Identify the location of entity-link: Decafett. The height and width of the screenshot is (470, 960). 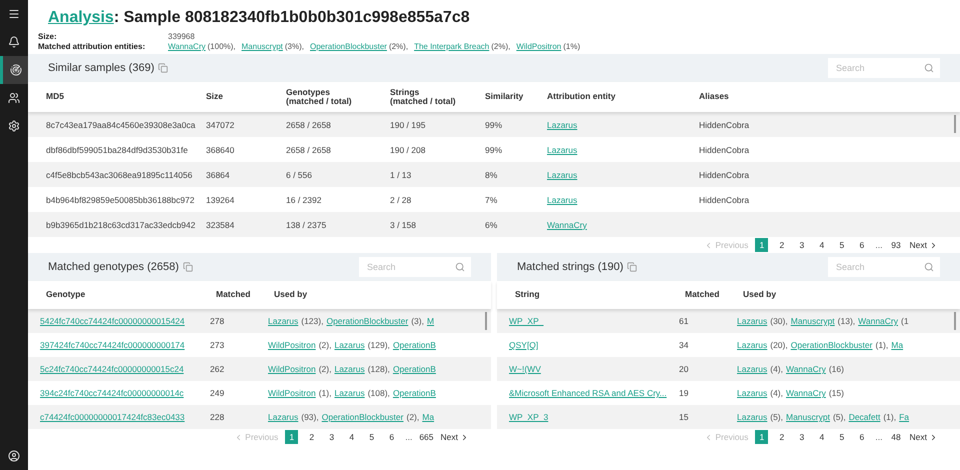
(864, 417).